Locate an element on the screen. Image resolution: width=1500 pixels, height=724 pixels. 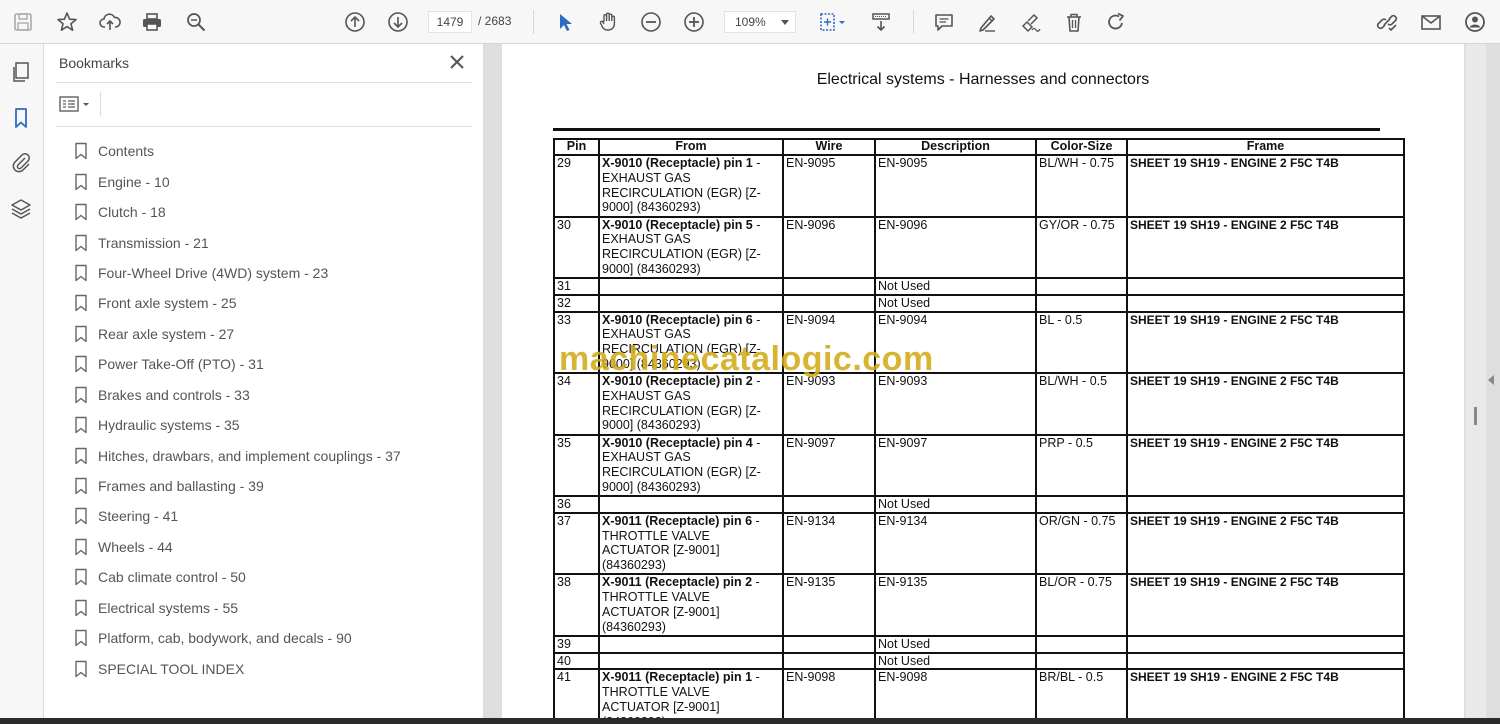
pin-cell: 33 is located at coordinates (576, 342).